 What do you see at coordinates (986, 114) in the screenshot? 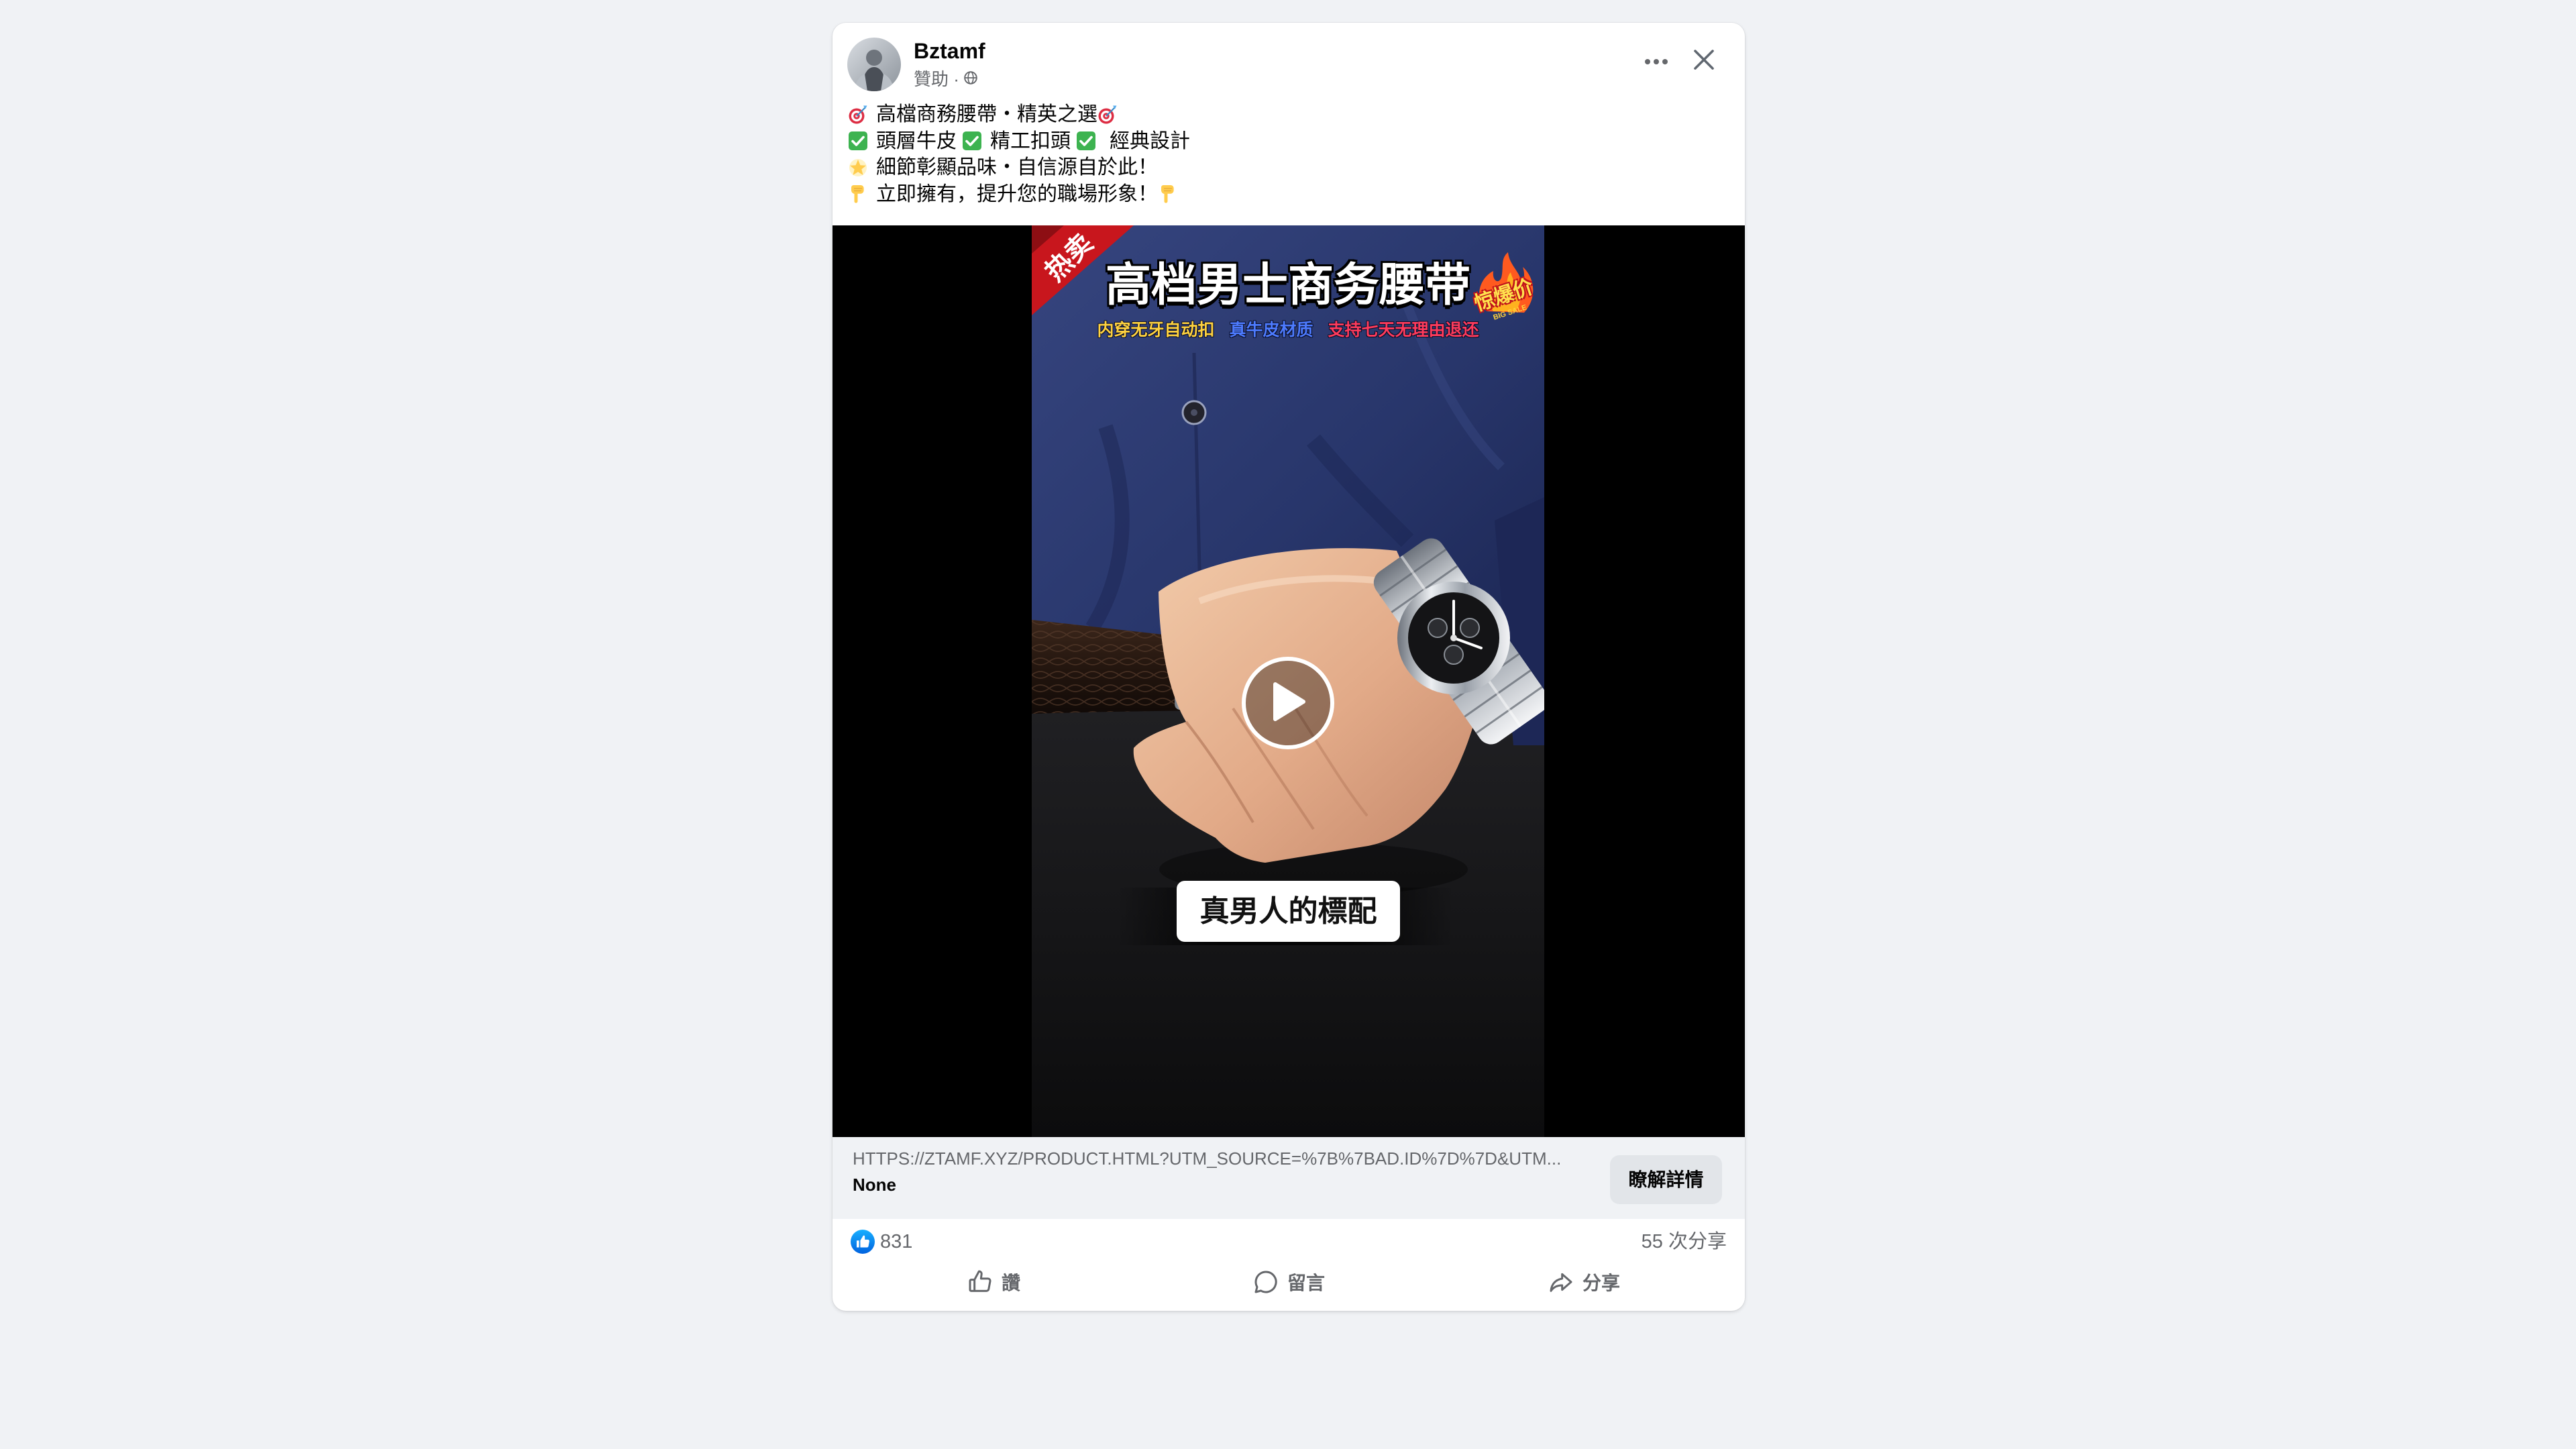
I see `post-line-text: 高檔商務腰帶・精英之選` at bounding box center [986, 114].